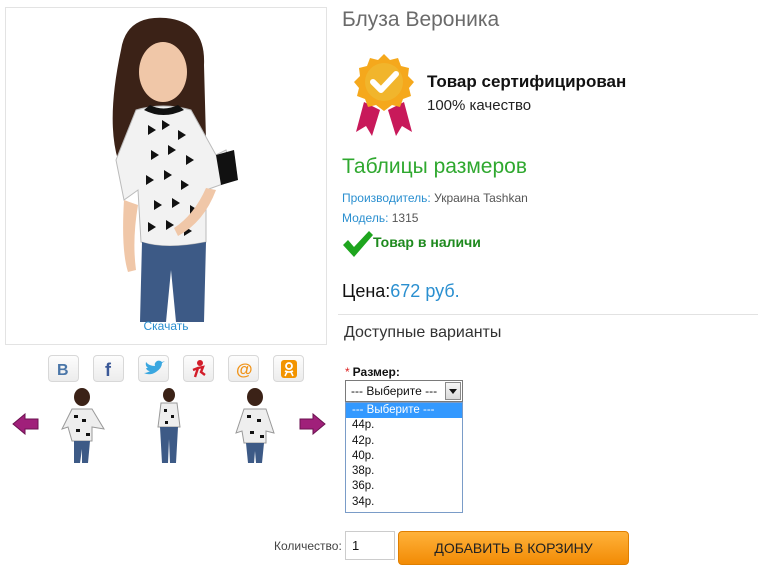 Image resolution: width=758 pixels, height=583 pixels. I want to click on size-select: --- Выберите ---, so click(404, 391).